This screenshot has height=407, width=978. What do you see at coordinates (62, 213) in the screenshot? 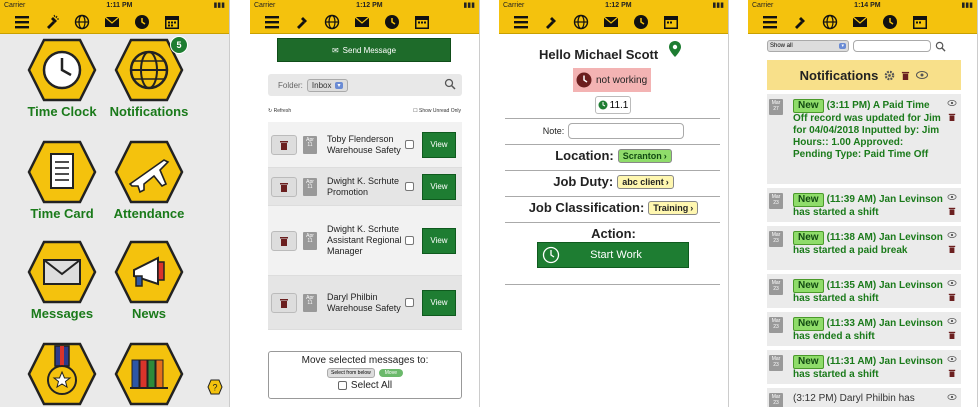
I see `tile-label: Time Card` at bounding box center [62, 213].